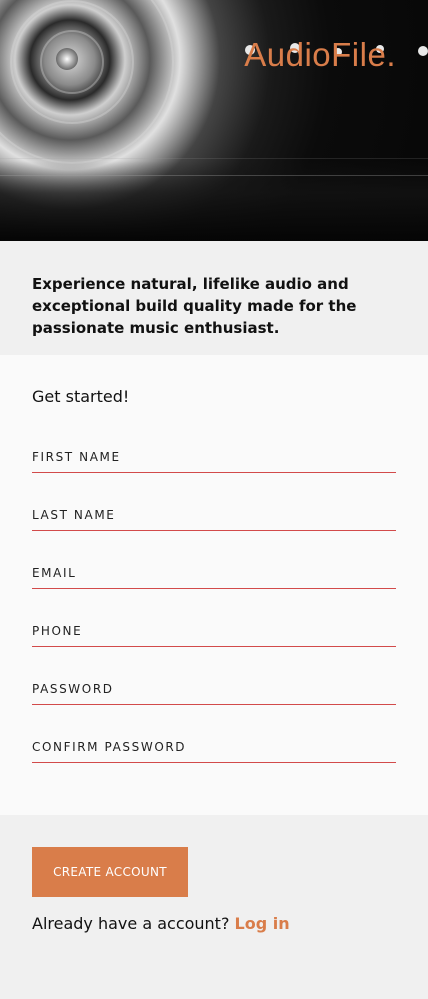 The height and width of the screenshot is (999, 428). What do you see at coordinates (214, 575) in the screenshot?
I see `email-field: EMAIL` at bounding box center [214, 575].